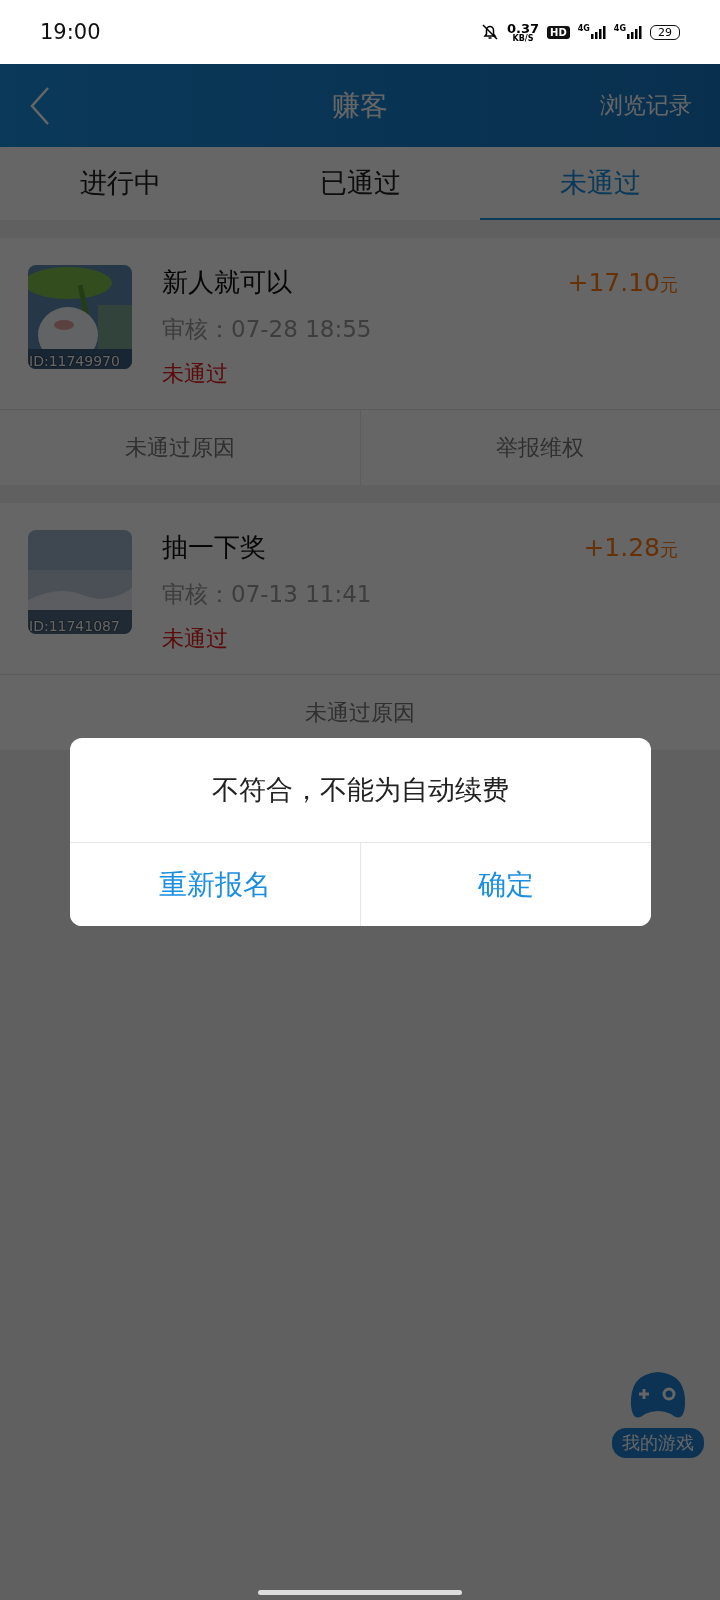 The image size is (720, 1600). I want to click on tab: 已通过, so click(360, 183).